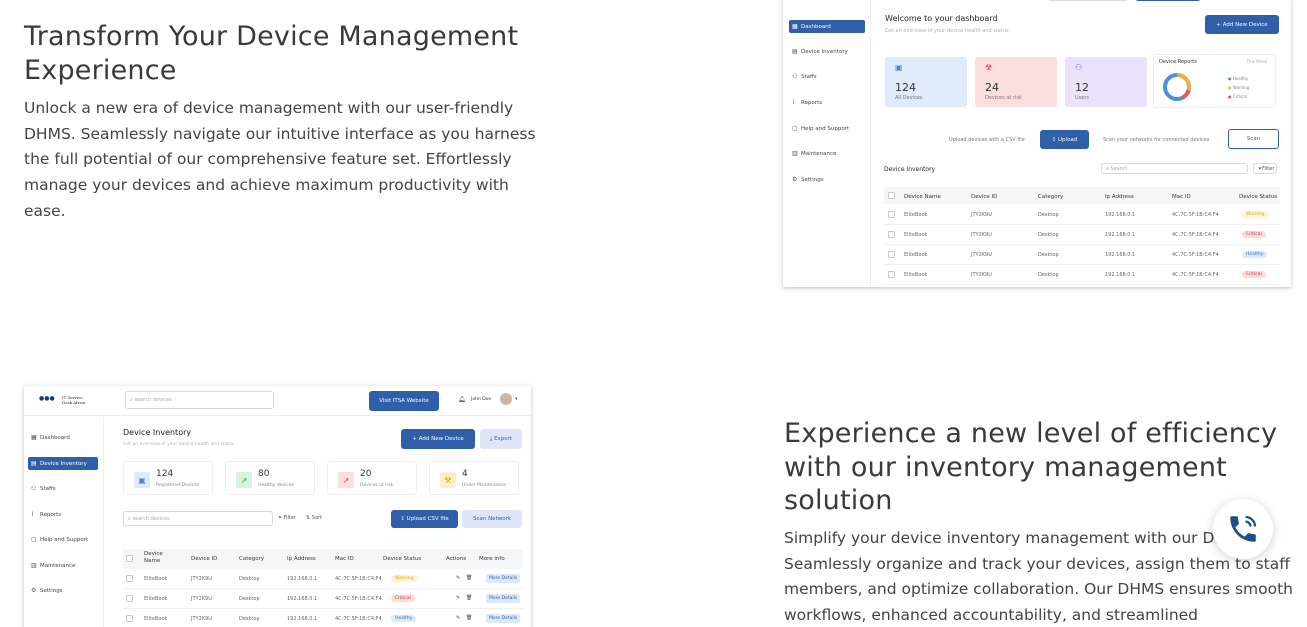 This screenshot has height=627, width=1307. I want to click on export-button: ⤓ Export, so click(501, 439).